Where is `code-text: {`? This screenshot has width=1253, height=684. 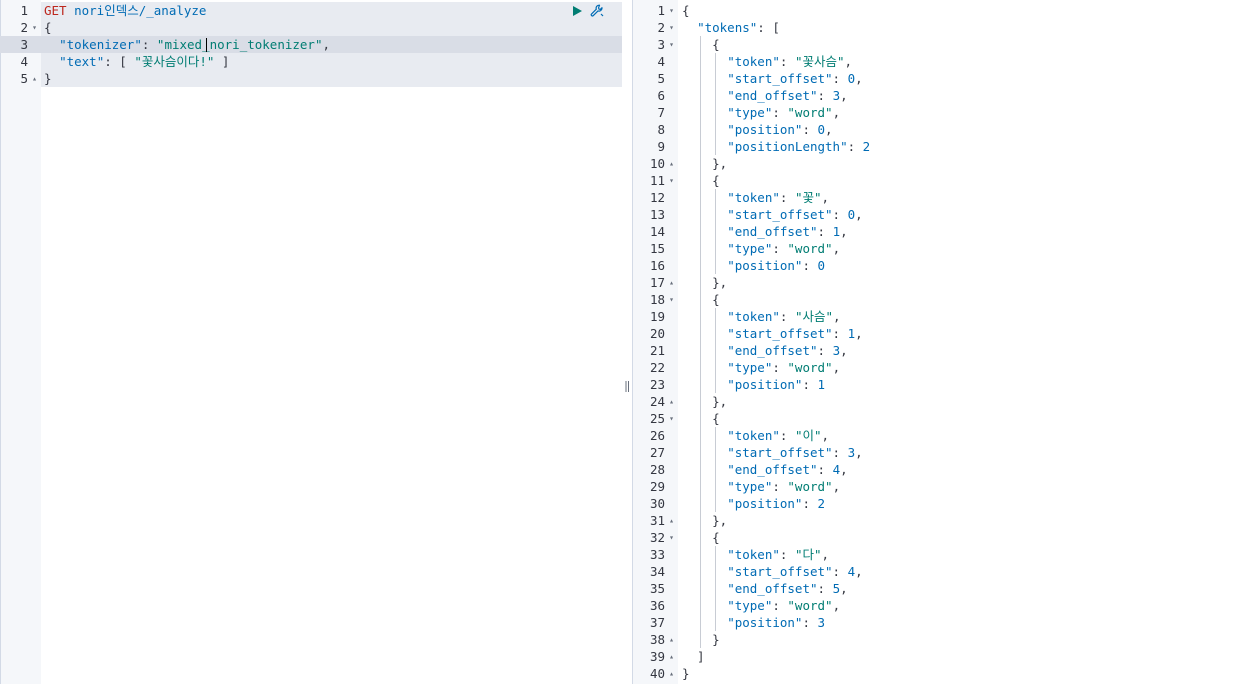 code-text: { is located at coordinates (965, 44).